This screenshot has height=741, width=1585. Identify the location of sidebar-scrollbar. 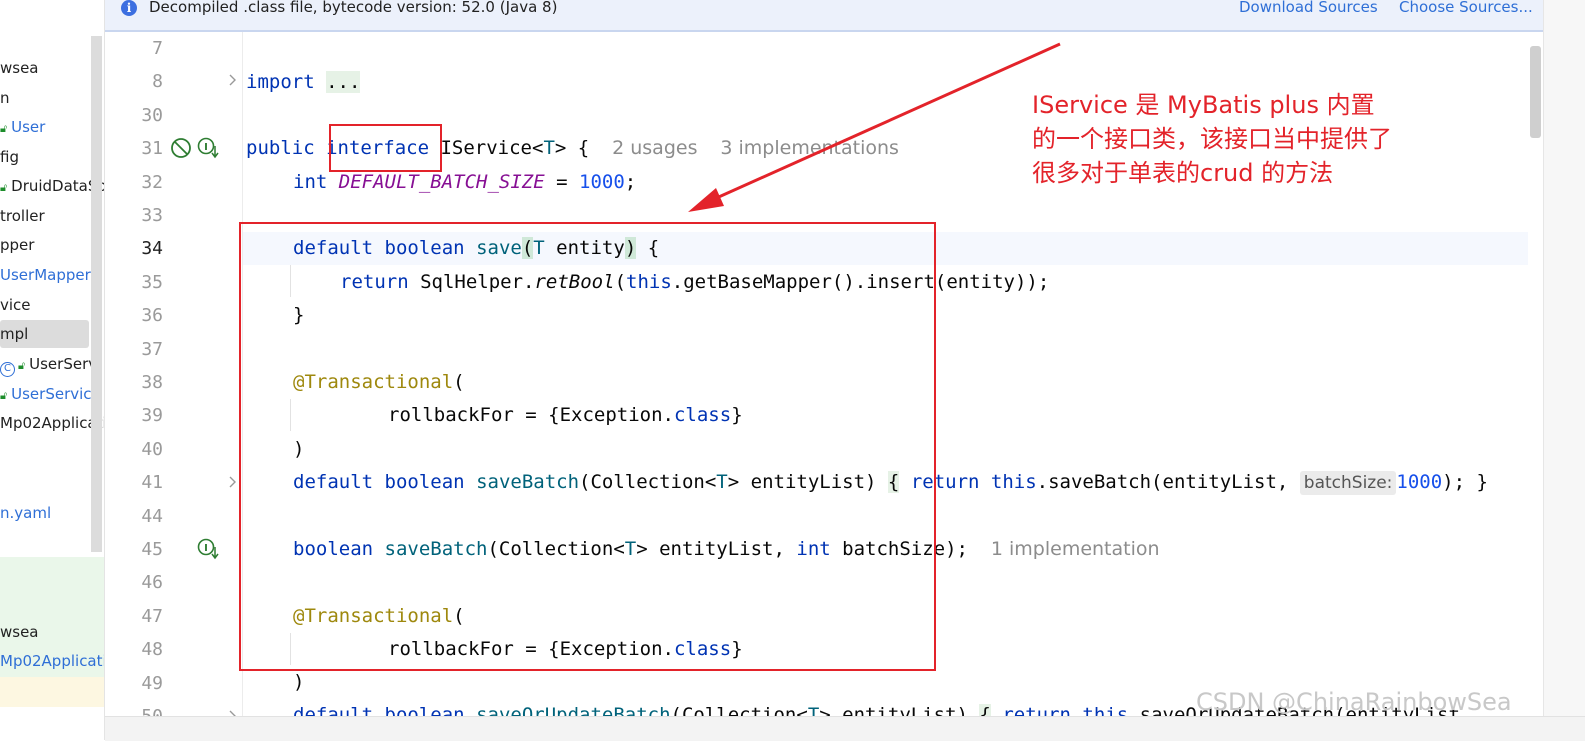
(96, 294).